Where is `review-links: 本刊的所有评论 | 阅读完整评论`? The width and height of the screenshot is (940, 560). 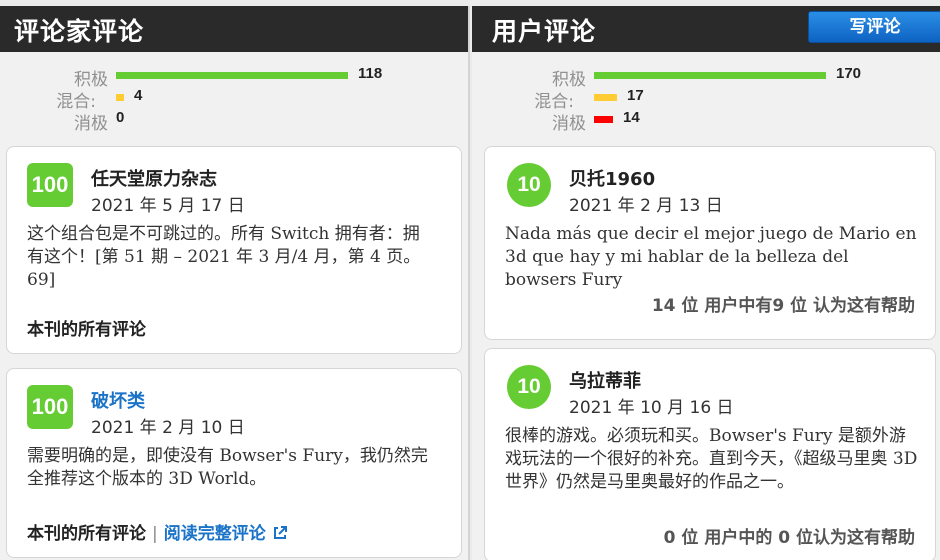
review-links: 本刊的所有评论 | 阅读完整评论 is located at coordinates (157, 532).